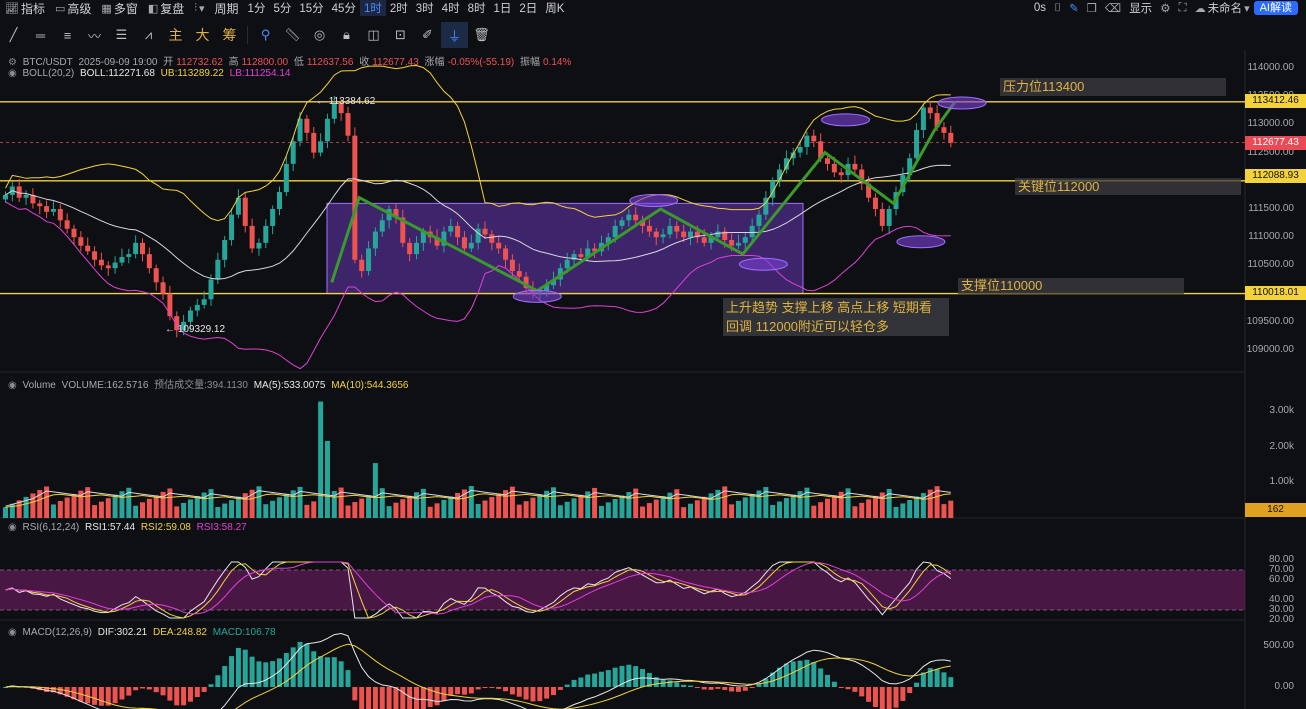 The image size is (1306, 709). I want to click on low-mark-value: 109329.12, so click(201, 329).